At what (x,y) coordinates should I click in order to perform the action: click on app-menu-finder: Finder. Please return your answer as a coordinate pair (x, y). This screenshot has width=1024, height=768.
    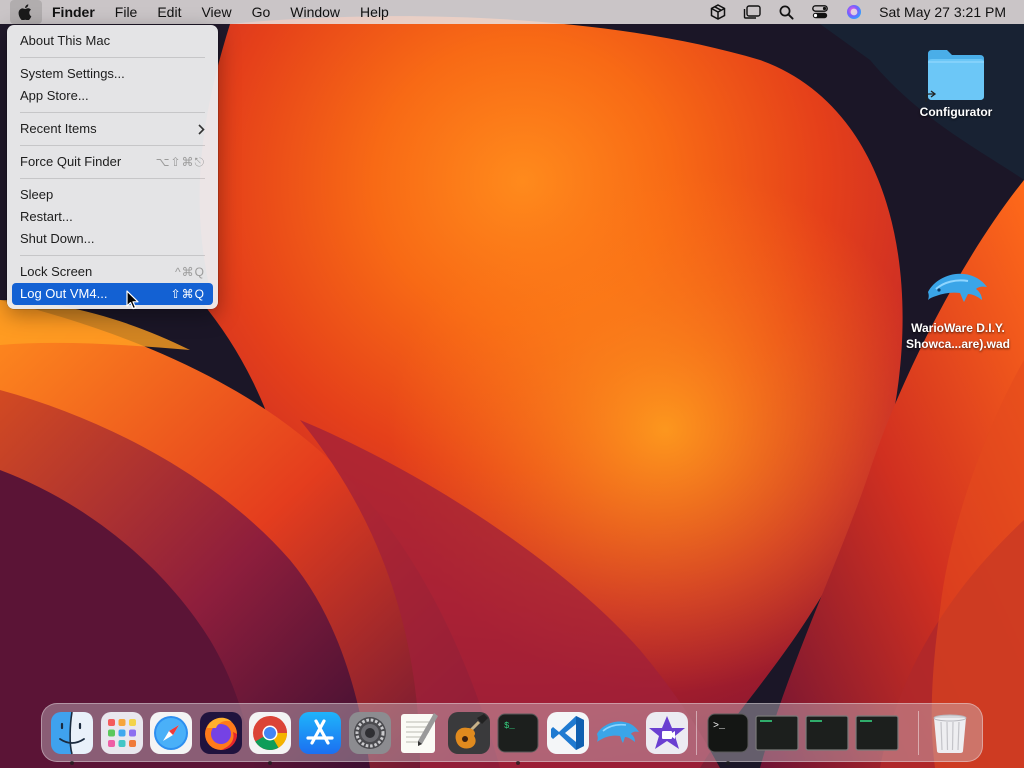
    Looking at the image, I should click on (73, 12).